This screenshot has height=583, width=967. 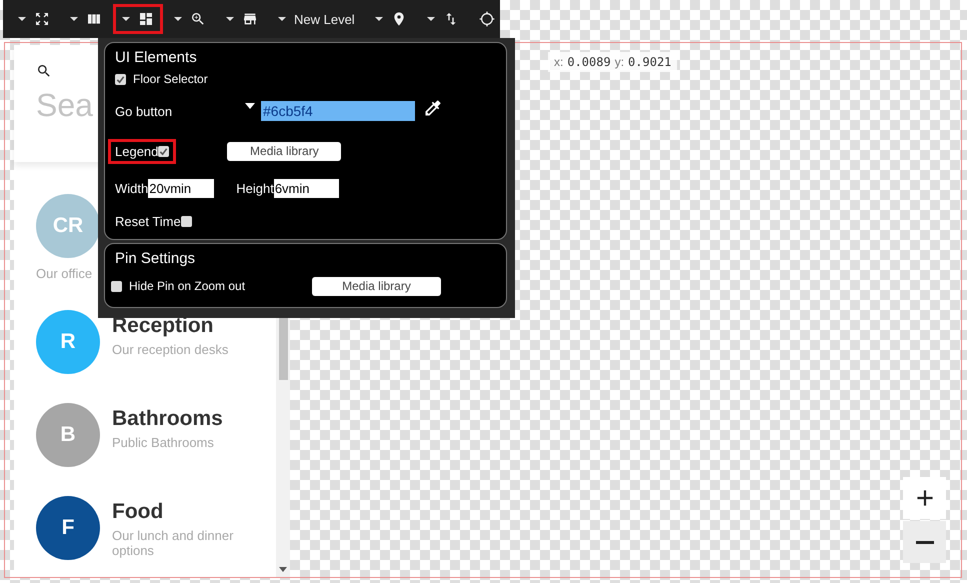 What do you see at coordinates (559, 62) in the screenshot?
I see `x-label: x:` at bounding box center [559, 62].